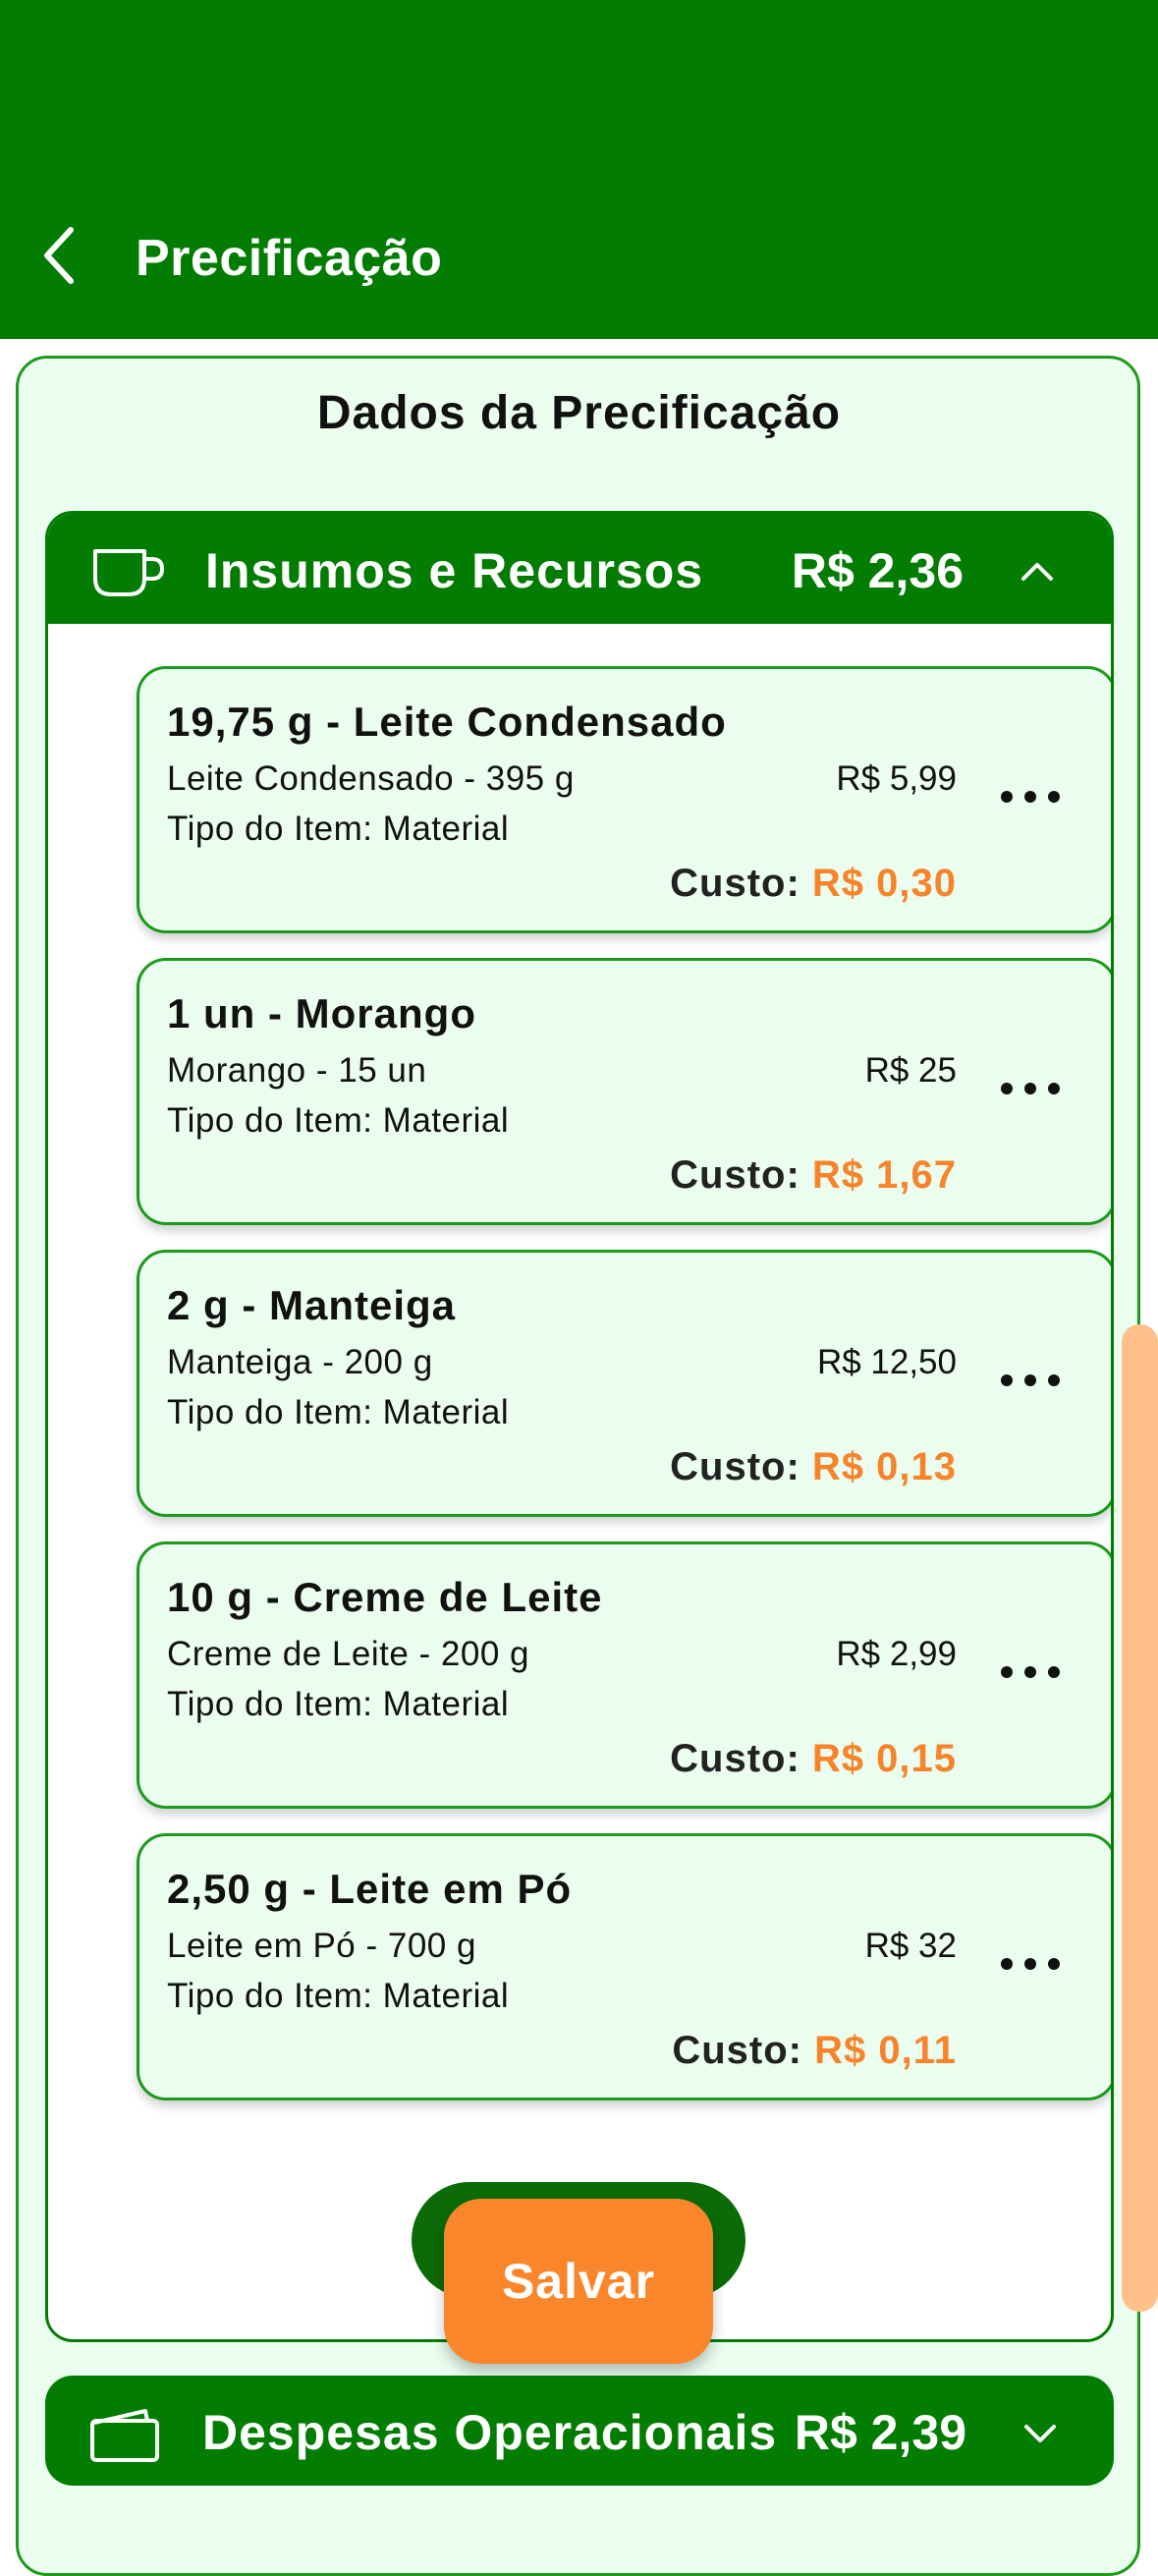  I want to click on cup-icon, so click(129, 572).